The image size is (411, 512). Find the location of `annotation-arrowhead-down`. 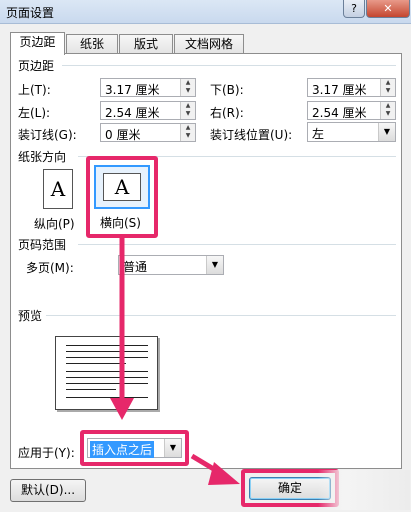

annotation-arrowhead-down is located at coordinates (122, 409).